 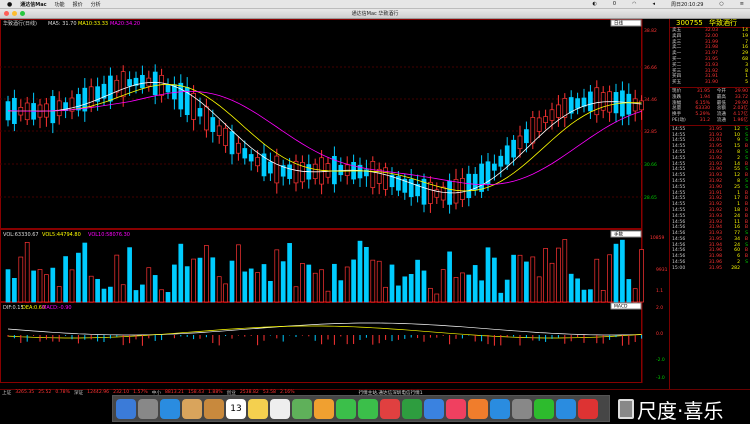 I want to click on mail-icon, so click(x=192, y=408).